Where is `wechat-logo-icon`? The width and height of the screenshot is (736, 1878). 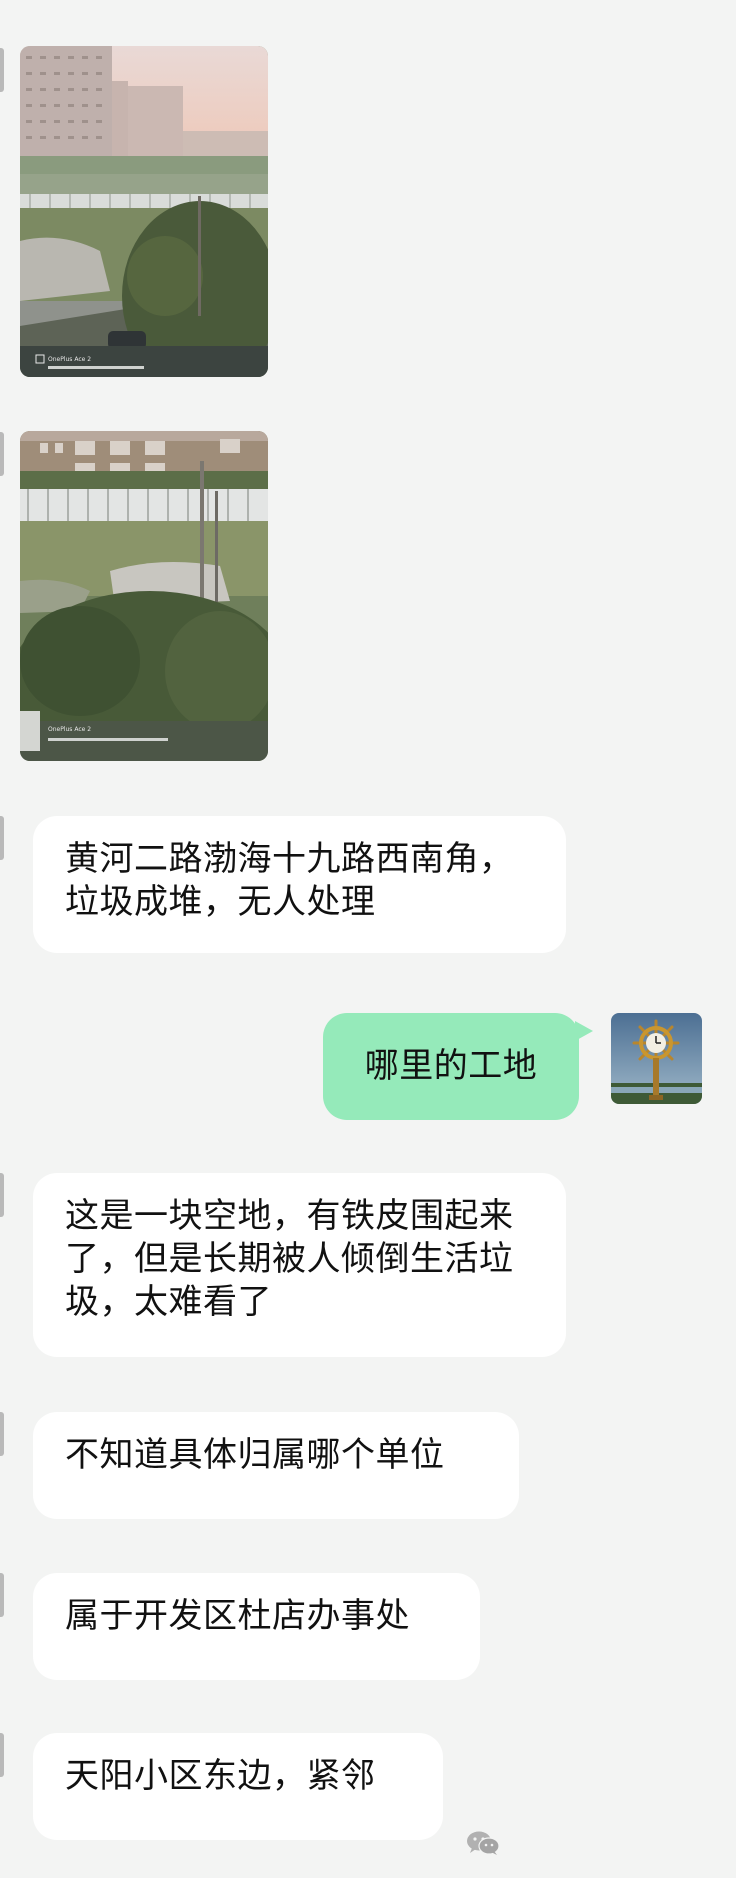 wechat-logo-icon is located at coordinates (483, 1843).